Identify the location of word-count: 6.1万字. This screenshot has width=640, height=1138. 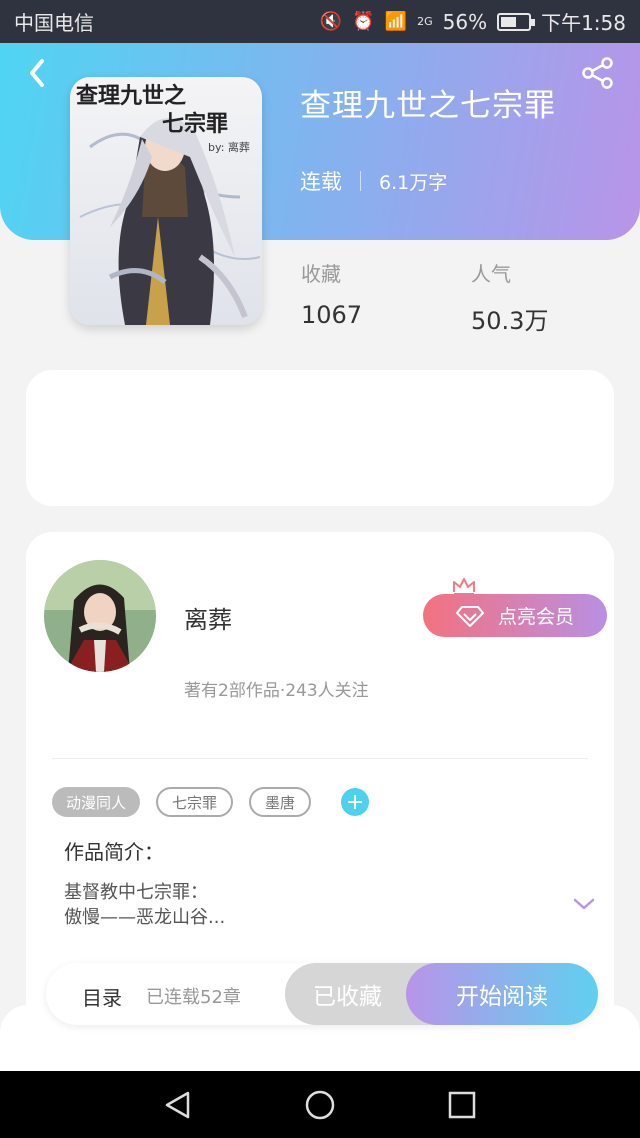
(413, 182).